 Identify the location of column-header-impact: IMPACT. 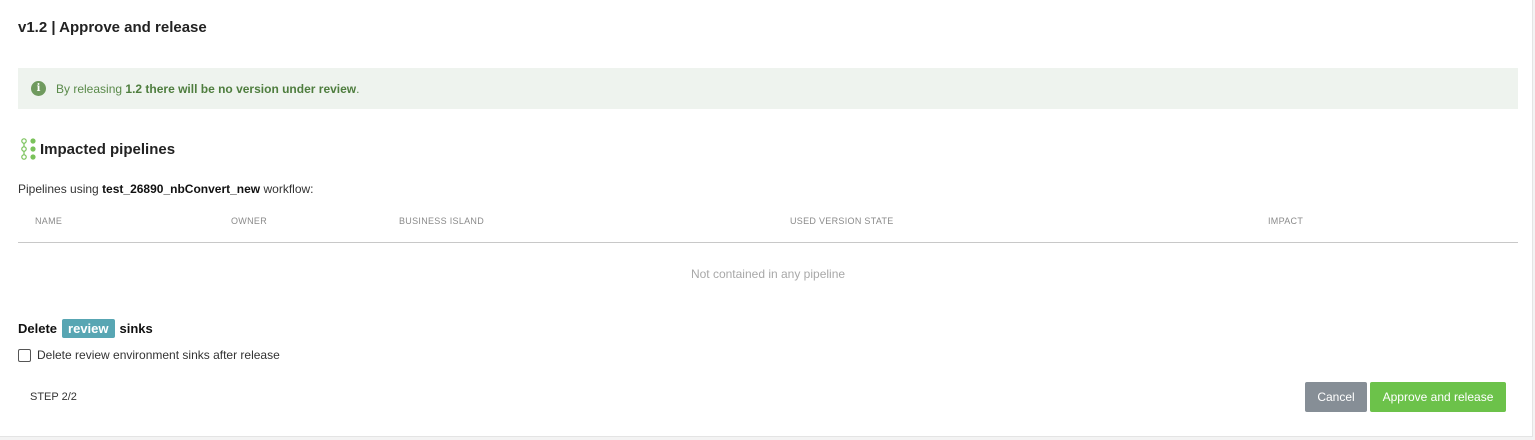
(1285, 221).